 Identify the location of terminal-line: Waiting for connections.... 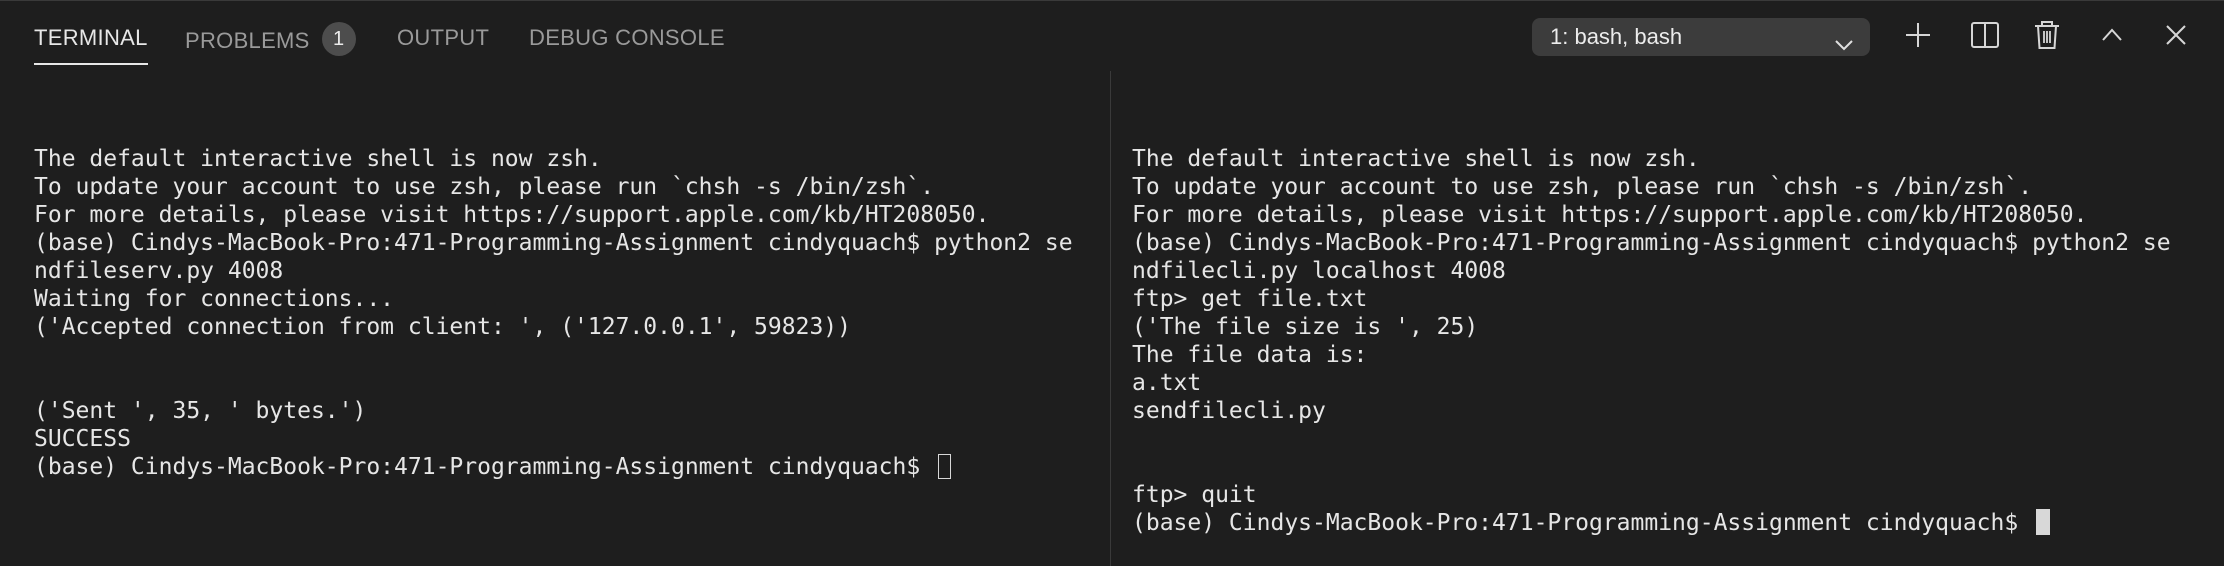
(214, 299).